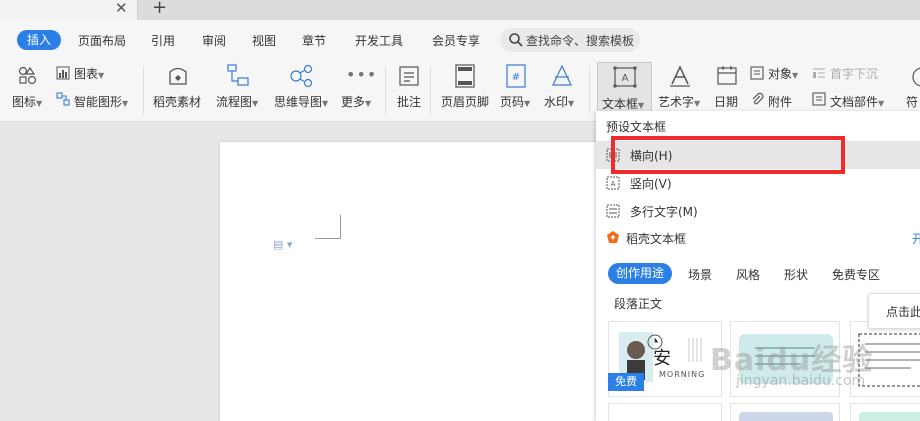  What do you see at coordinates (301, 76) in the screenshot?
I see `mindmap-icon` at bounding box center [301, 76].